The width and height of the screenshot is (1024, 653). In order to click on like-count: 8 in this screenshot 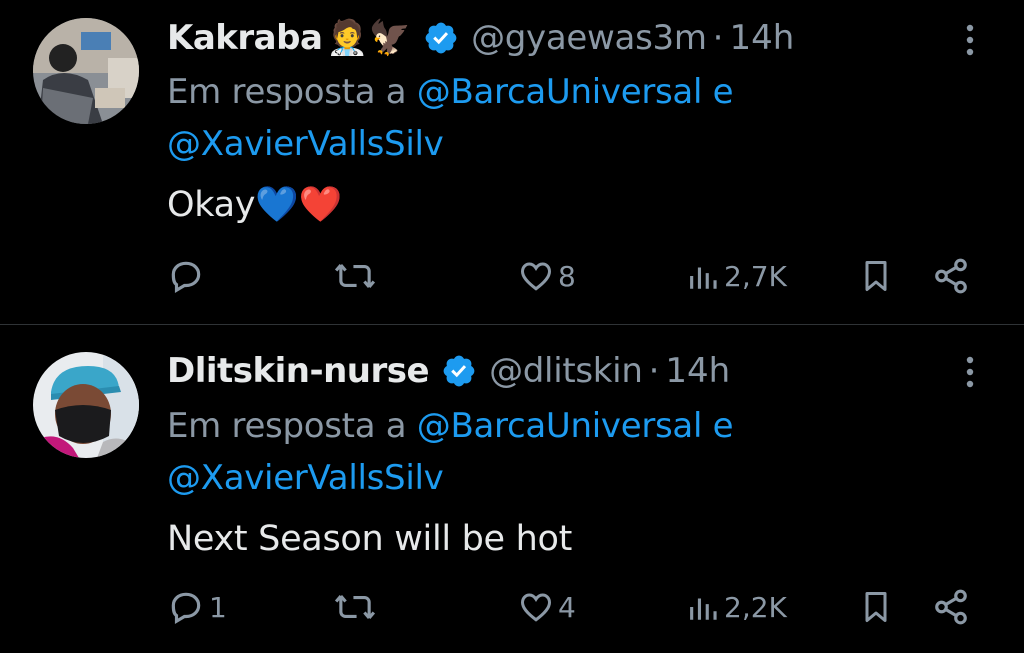, I will do `click(567, 276)`.